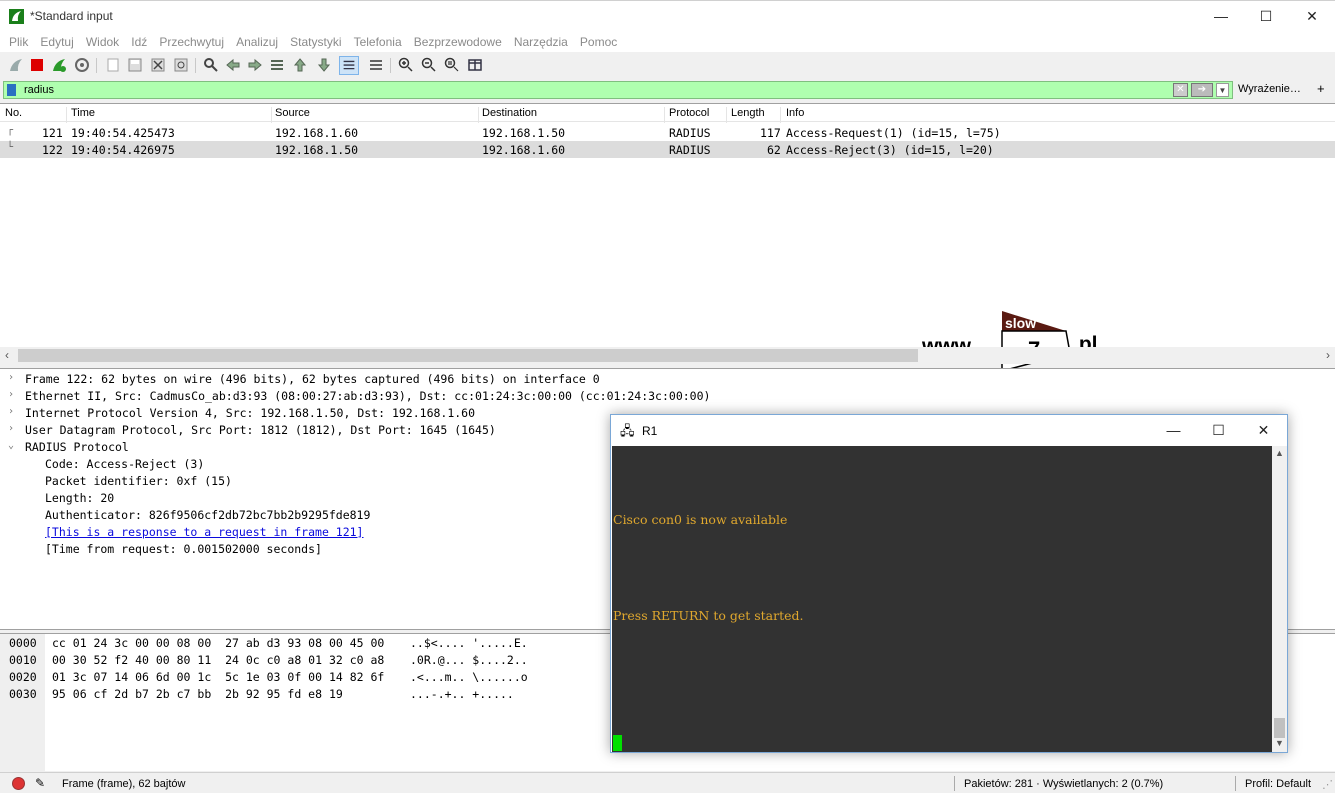 The width and height of the screenshot is (1335, 793). I want to click on terminal-vertical-scrollbar: ▲ ▼, so click(1279, 599).